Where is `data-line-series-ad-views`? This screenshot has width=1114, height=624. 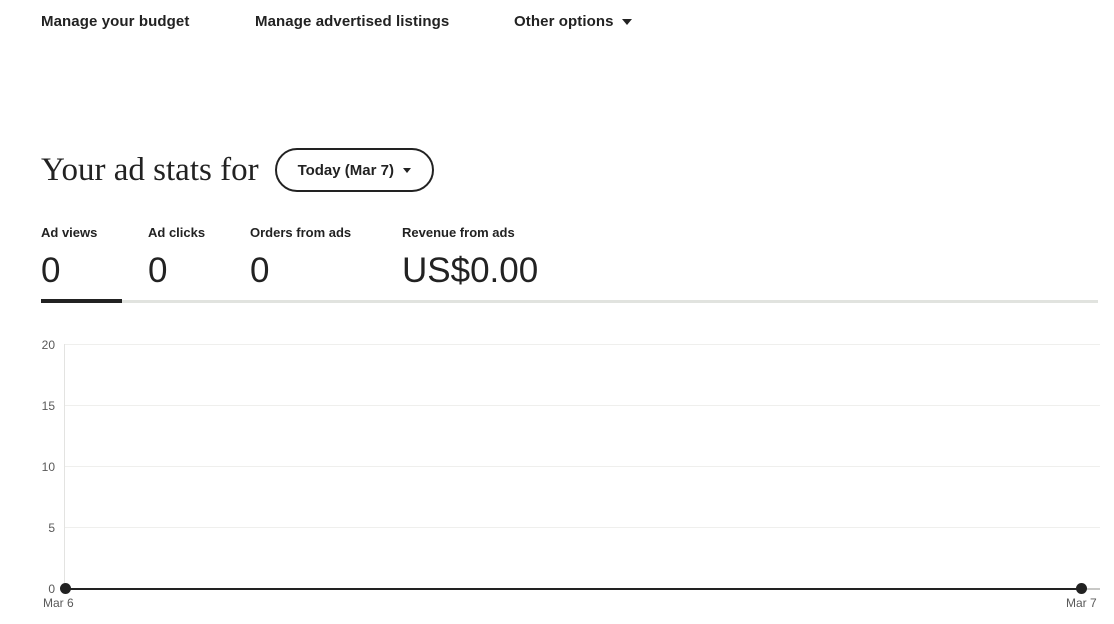
data-line-series-ad-views is located at coordinates (573, 589).